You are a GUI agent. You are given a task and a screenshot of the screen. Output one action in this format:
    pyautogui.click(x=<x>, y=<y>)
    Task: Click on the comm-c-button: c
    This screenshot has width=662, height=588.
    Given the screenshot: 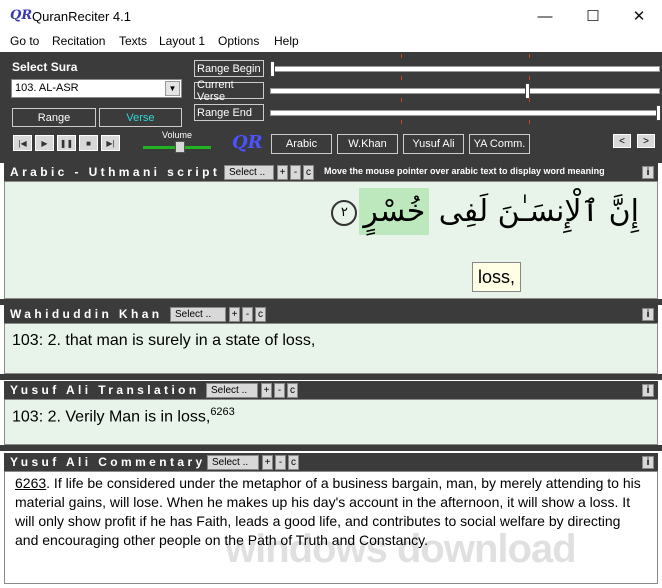 What is the action you would take?
    pyautogui.click(x=293, y=462)
    